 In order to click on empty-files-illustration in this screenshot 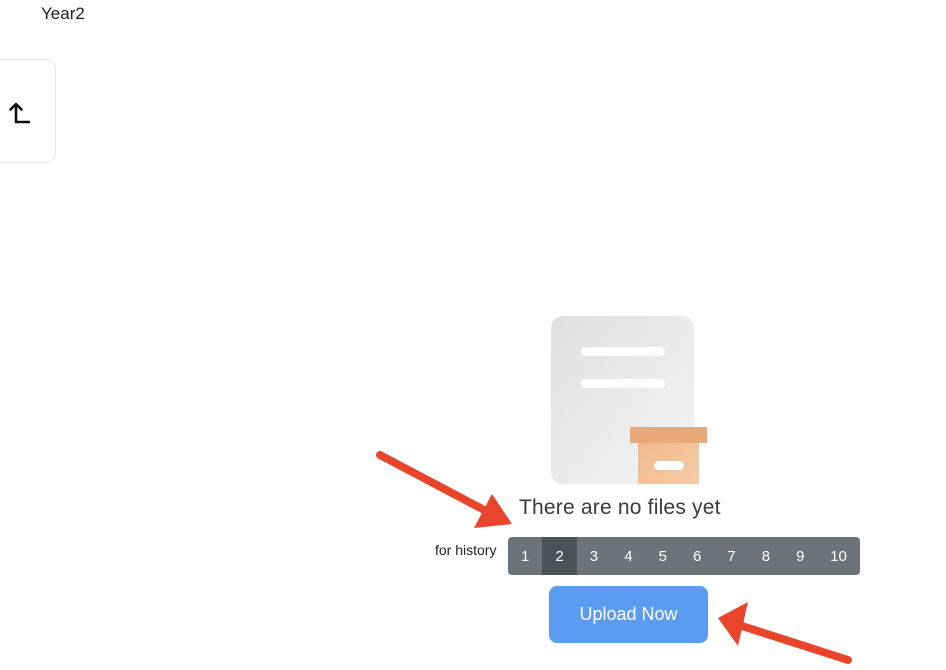, I will do `click(630, 401)`.